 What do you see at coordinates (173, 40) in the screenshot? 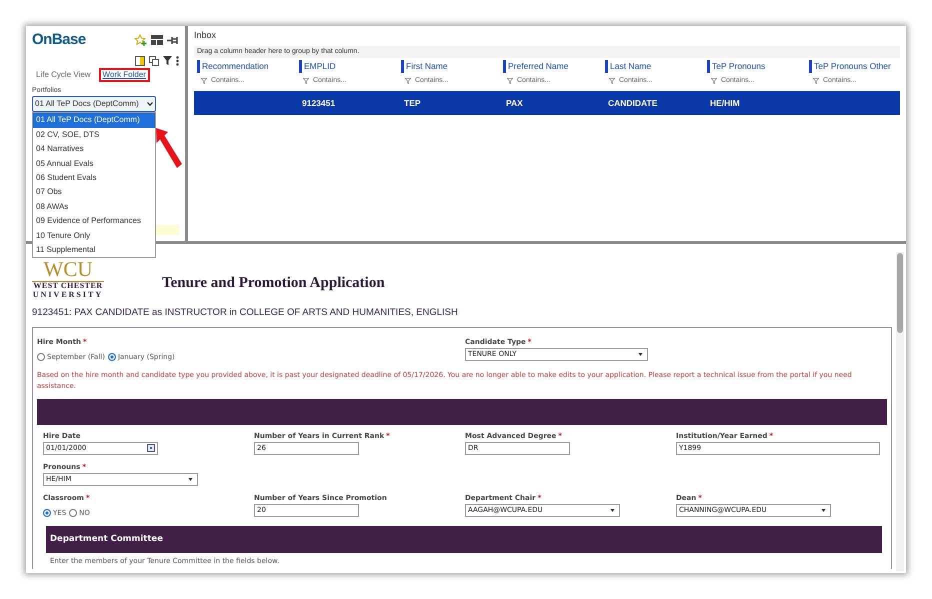
I see `pin-icon` at bounding box center [173, 40].